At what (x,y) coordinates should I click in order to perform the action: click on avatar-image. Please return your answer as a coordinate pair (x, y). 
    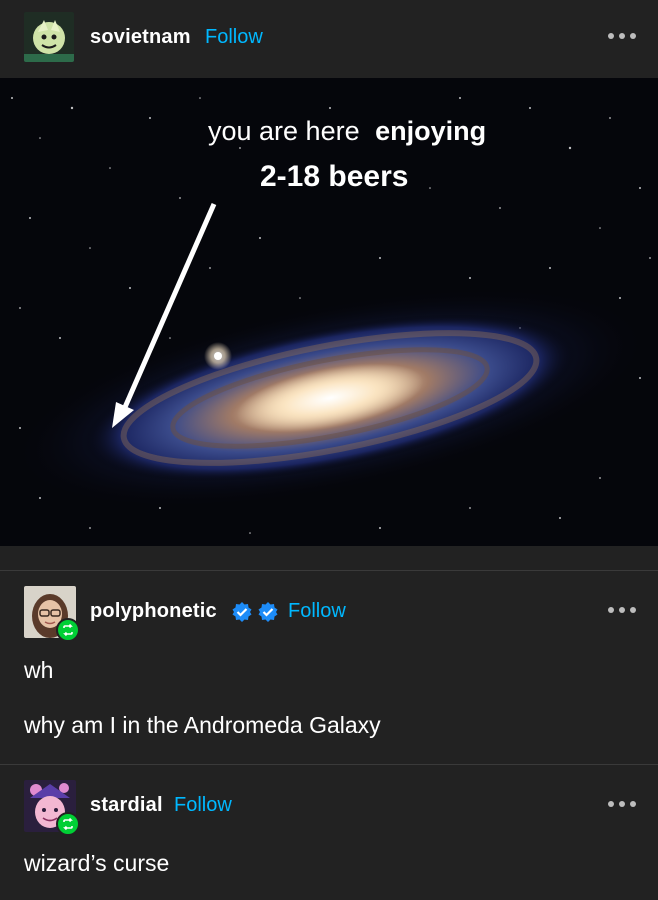
    Looking at the image, I should click on (49, 37).